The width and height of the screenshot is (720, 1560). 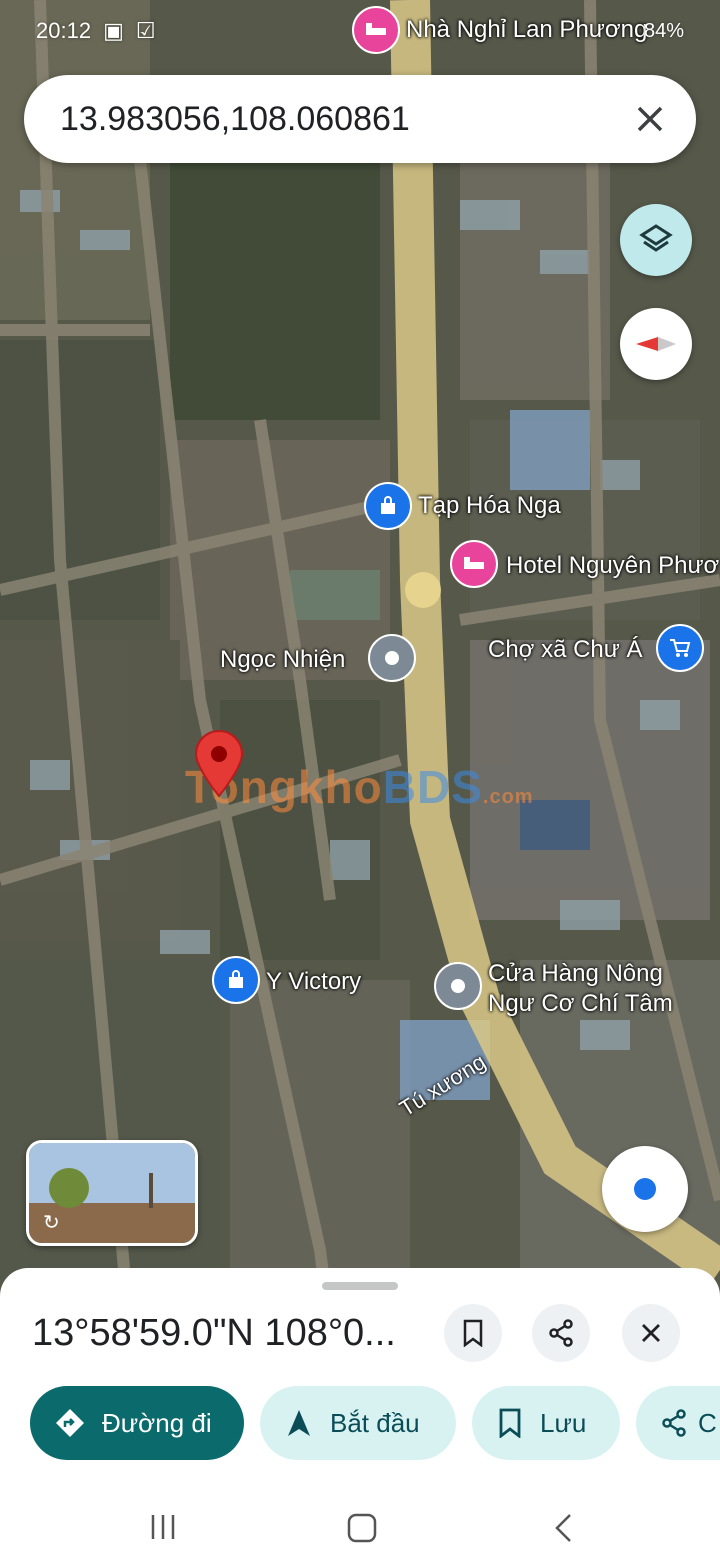 I want to click on search-bar: 13.983056,108.060861, so click(x=360, y=119).